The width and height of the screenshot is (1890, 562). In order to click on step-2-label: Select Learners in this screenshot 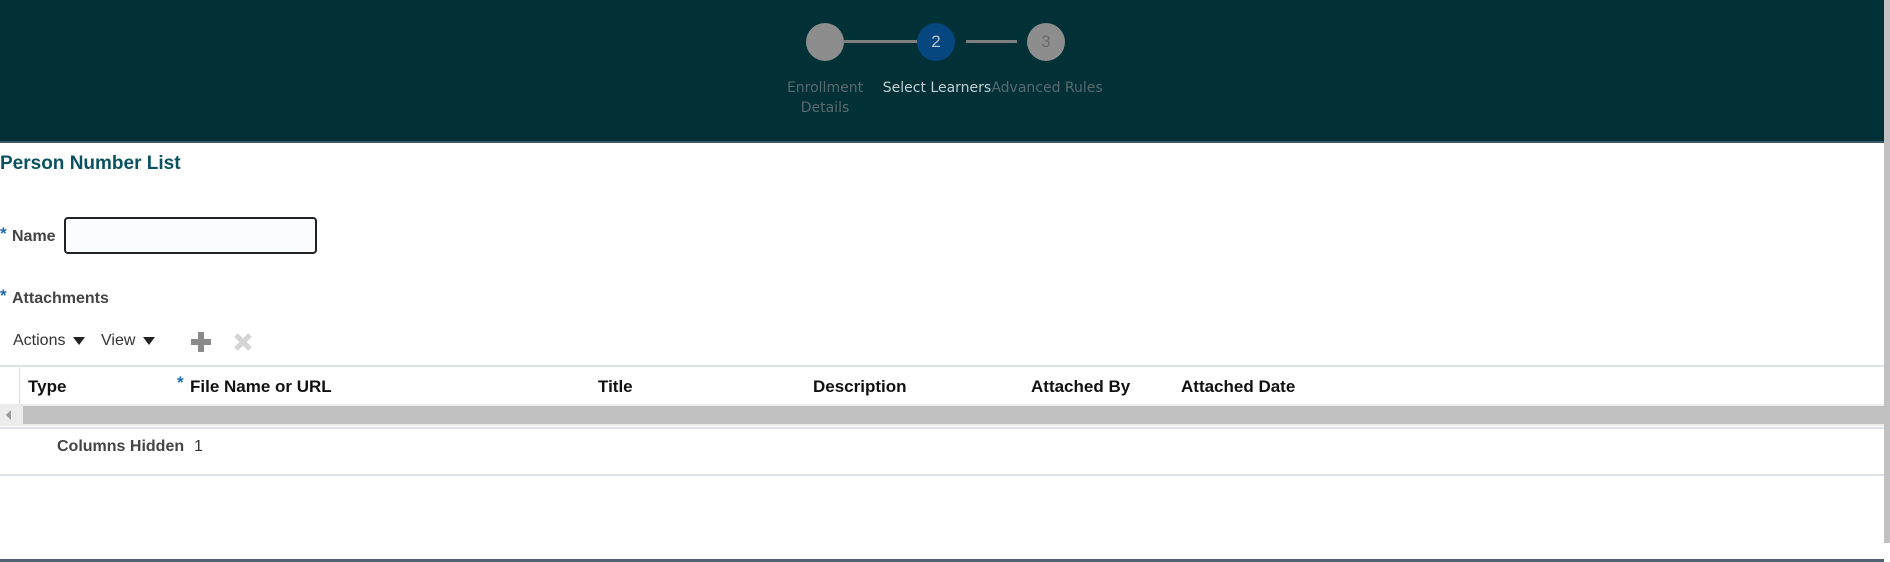, I will do `click(937, 88)`.